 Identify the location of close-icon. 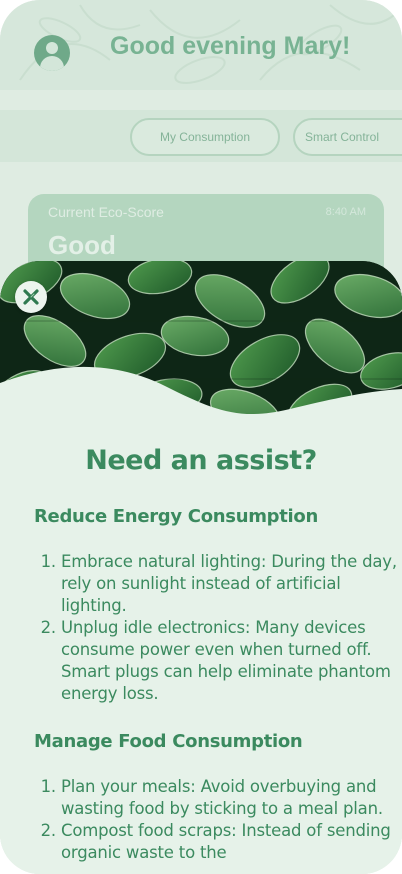
(31, 297).